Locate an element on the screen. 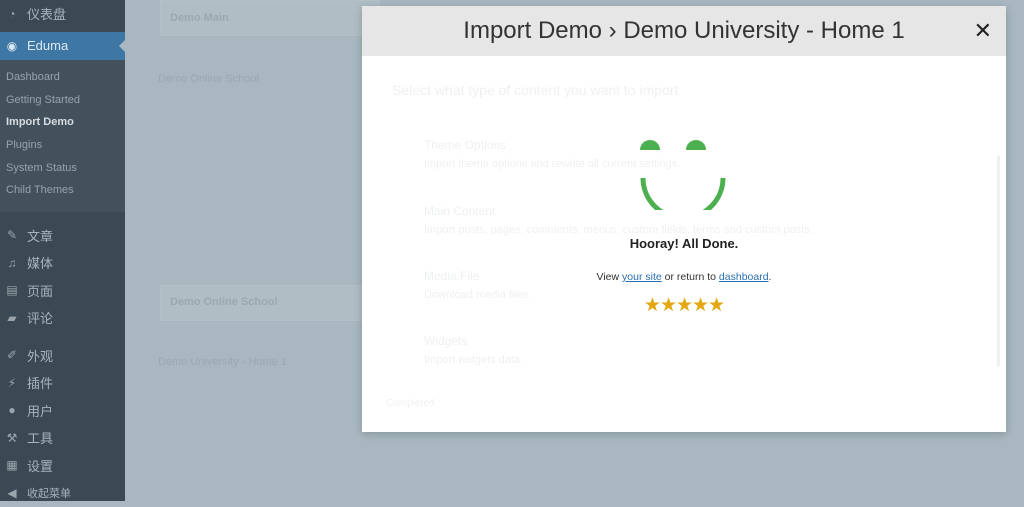 This screenshot has width=1024, height=507. menu-pages: ▤ 页面 is located at coordinates (62, 291).